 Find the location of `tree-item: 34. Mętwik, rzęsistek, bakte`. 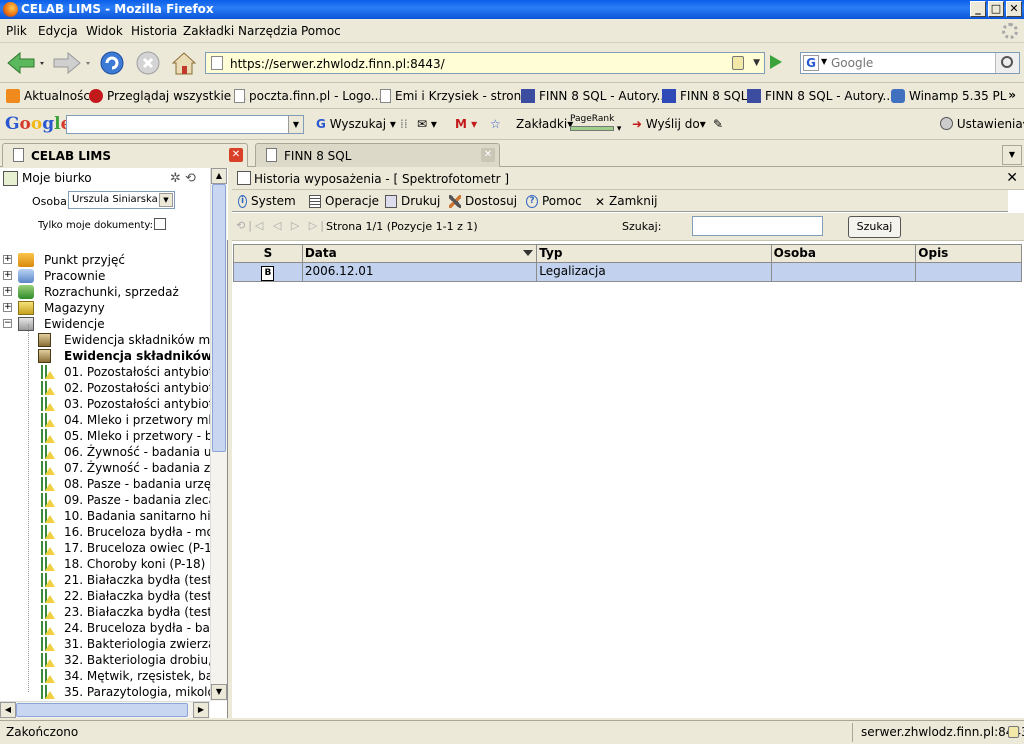

tree-item: 34. Mętwik, rzęsistek, bakte is located at coordinates (105, 676).